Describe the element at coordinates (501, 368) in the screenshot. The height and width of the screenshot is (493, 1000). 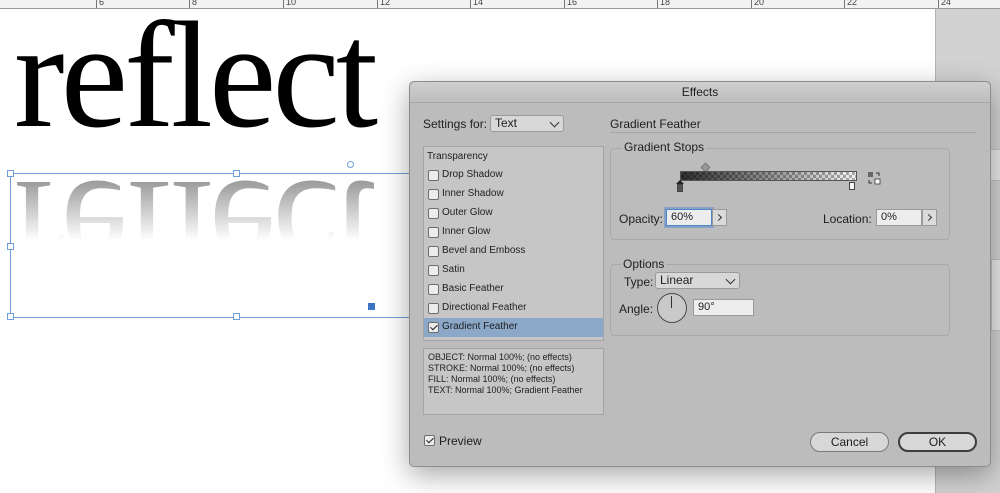
I see `summary-line: STROKE: Normal 100%; (no effects)` at that location.